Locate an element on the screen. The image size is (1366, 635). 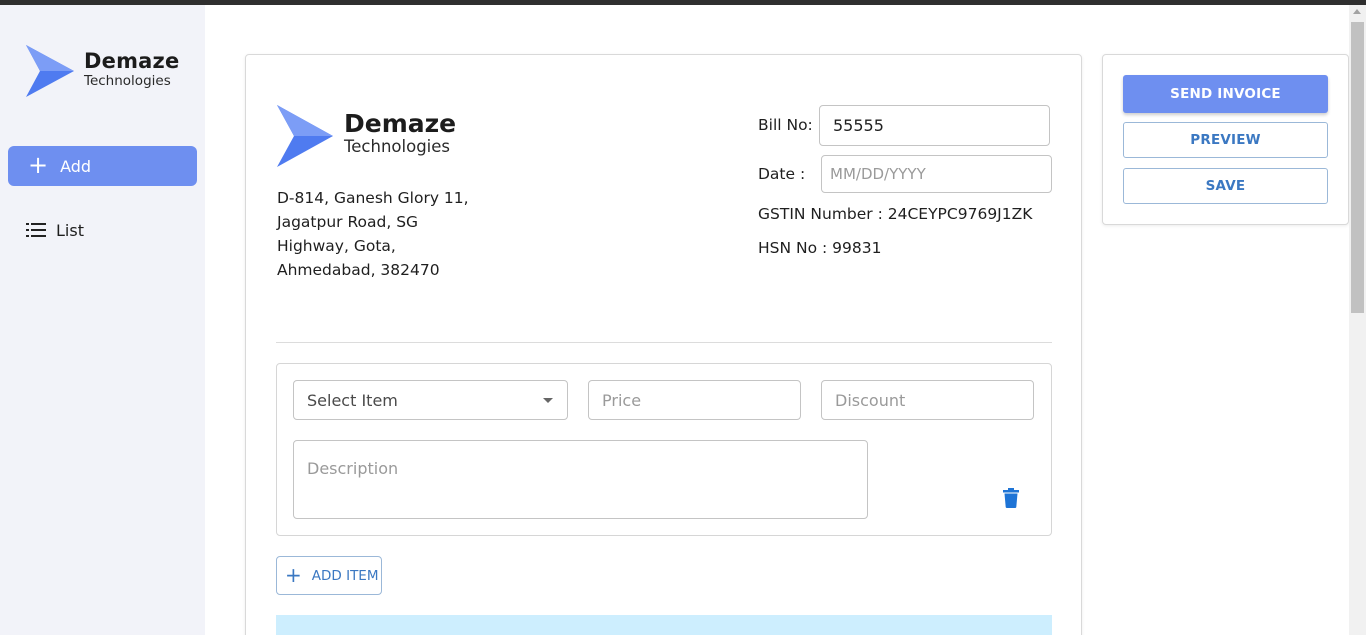
address-line: Jagatpur Road, SG is located at coordinates (348, 222).